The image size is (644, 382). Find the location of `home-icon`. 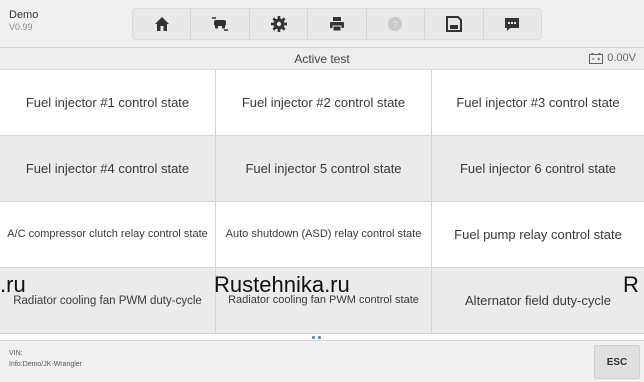

home-icon is located at coordinates (161, 24).